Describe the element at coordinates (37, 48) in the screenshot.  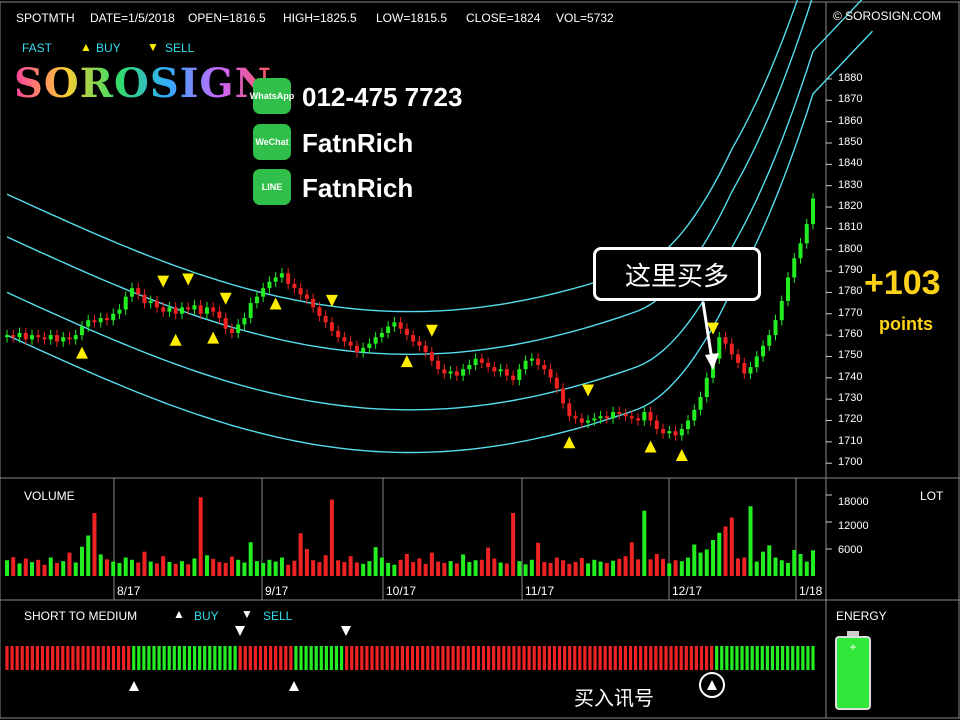
I see `legend-fast: FAST` at that location.